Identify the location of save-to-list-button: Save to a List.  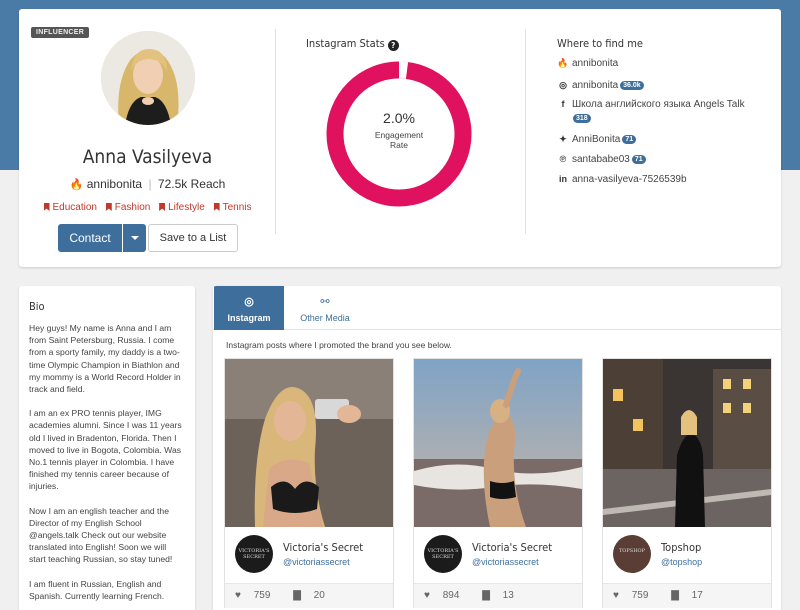
(193, 238).